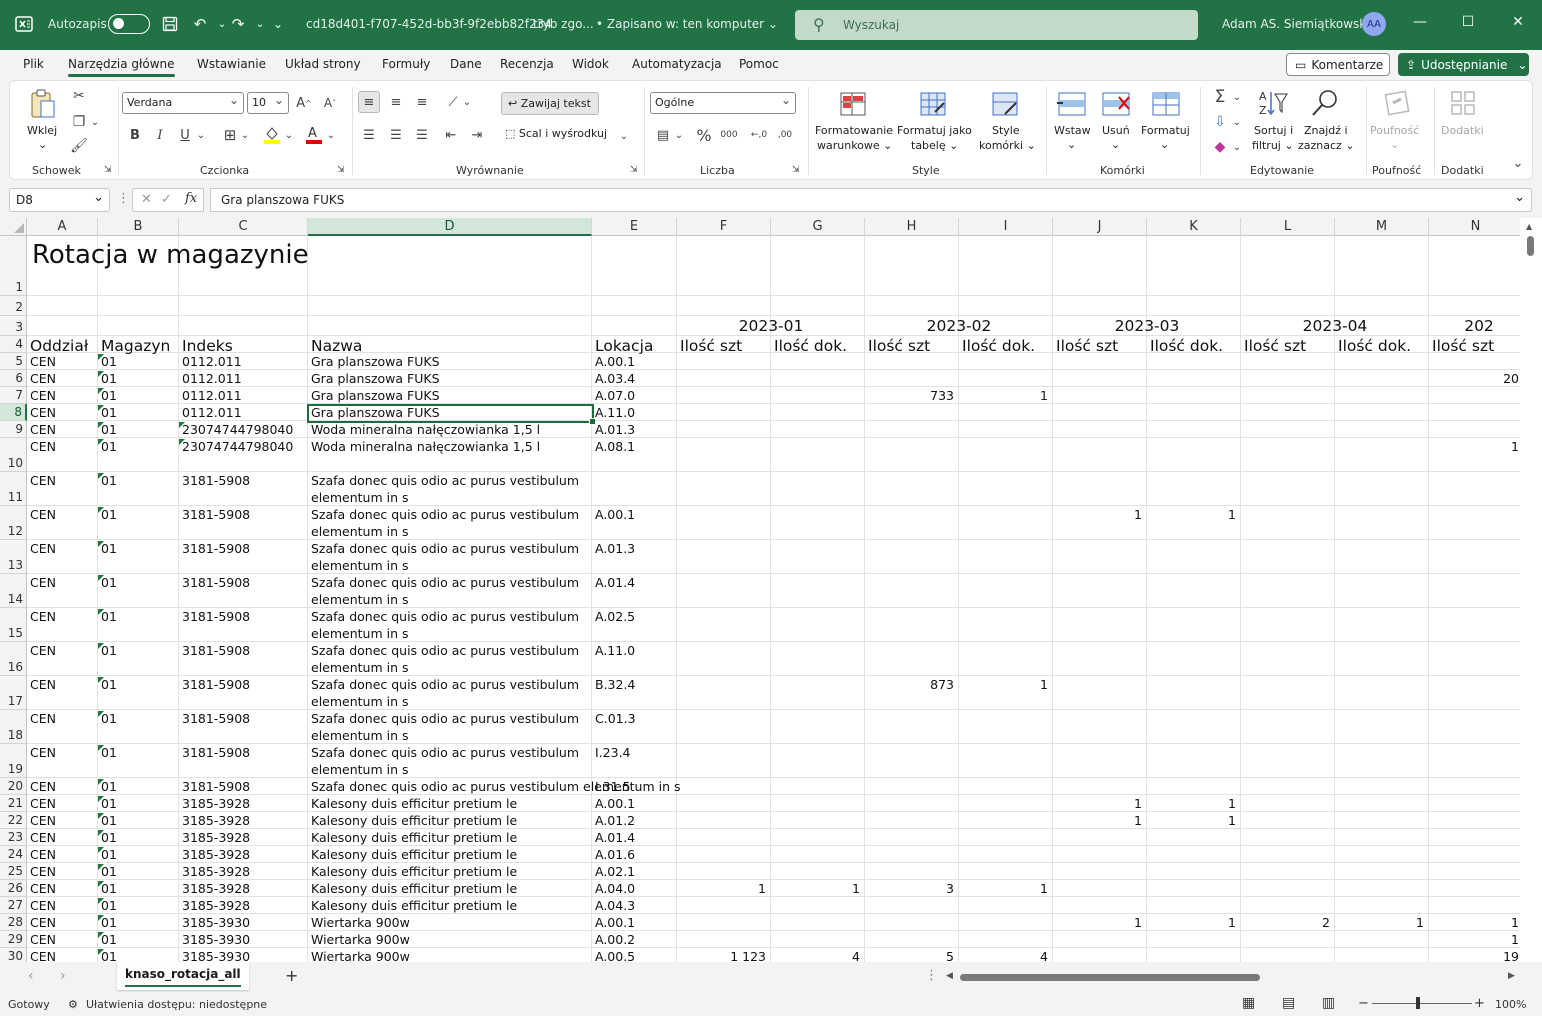 The width and height of the screenshot is (1542, 1016). I want to click on horizontal-scrollbar: ◀ ▶, so click(1234, 977).